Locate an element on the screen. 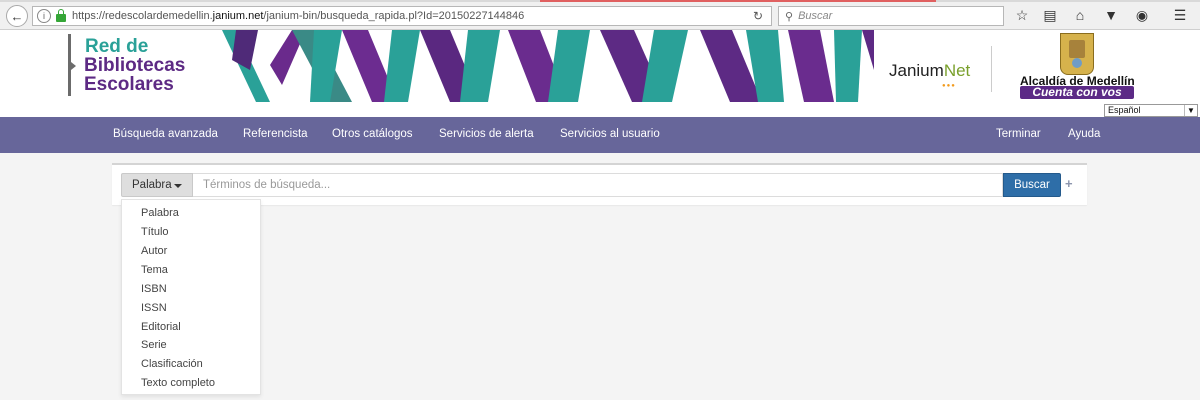 This screenshot has height=400, width=1200. nav-busqueda-avanzada: Búsqueda avanzada is located at coordinates (165, 134).